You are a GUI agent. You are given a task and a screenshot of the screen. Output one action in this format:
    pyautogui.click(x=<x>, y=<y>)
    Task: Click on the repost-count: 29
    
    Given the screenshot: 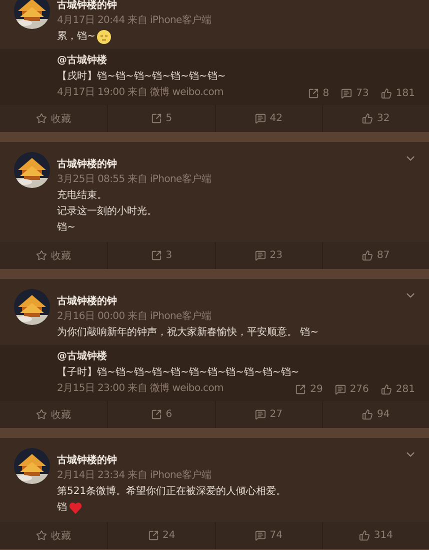 What is the action you would take?
    pyautogui.click(x=309, y=389)
    